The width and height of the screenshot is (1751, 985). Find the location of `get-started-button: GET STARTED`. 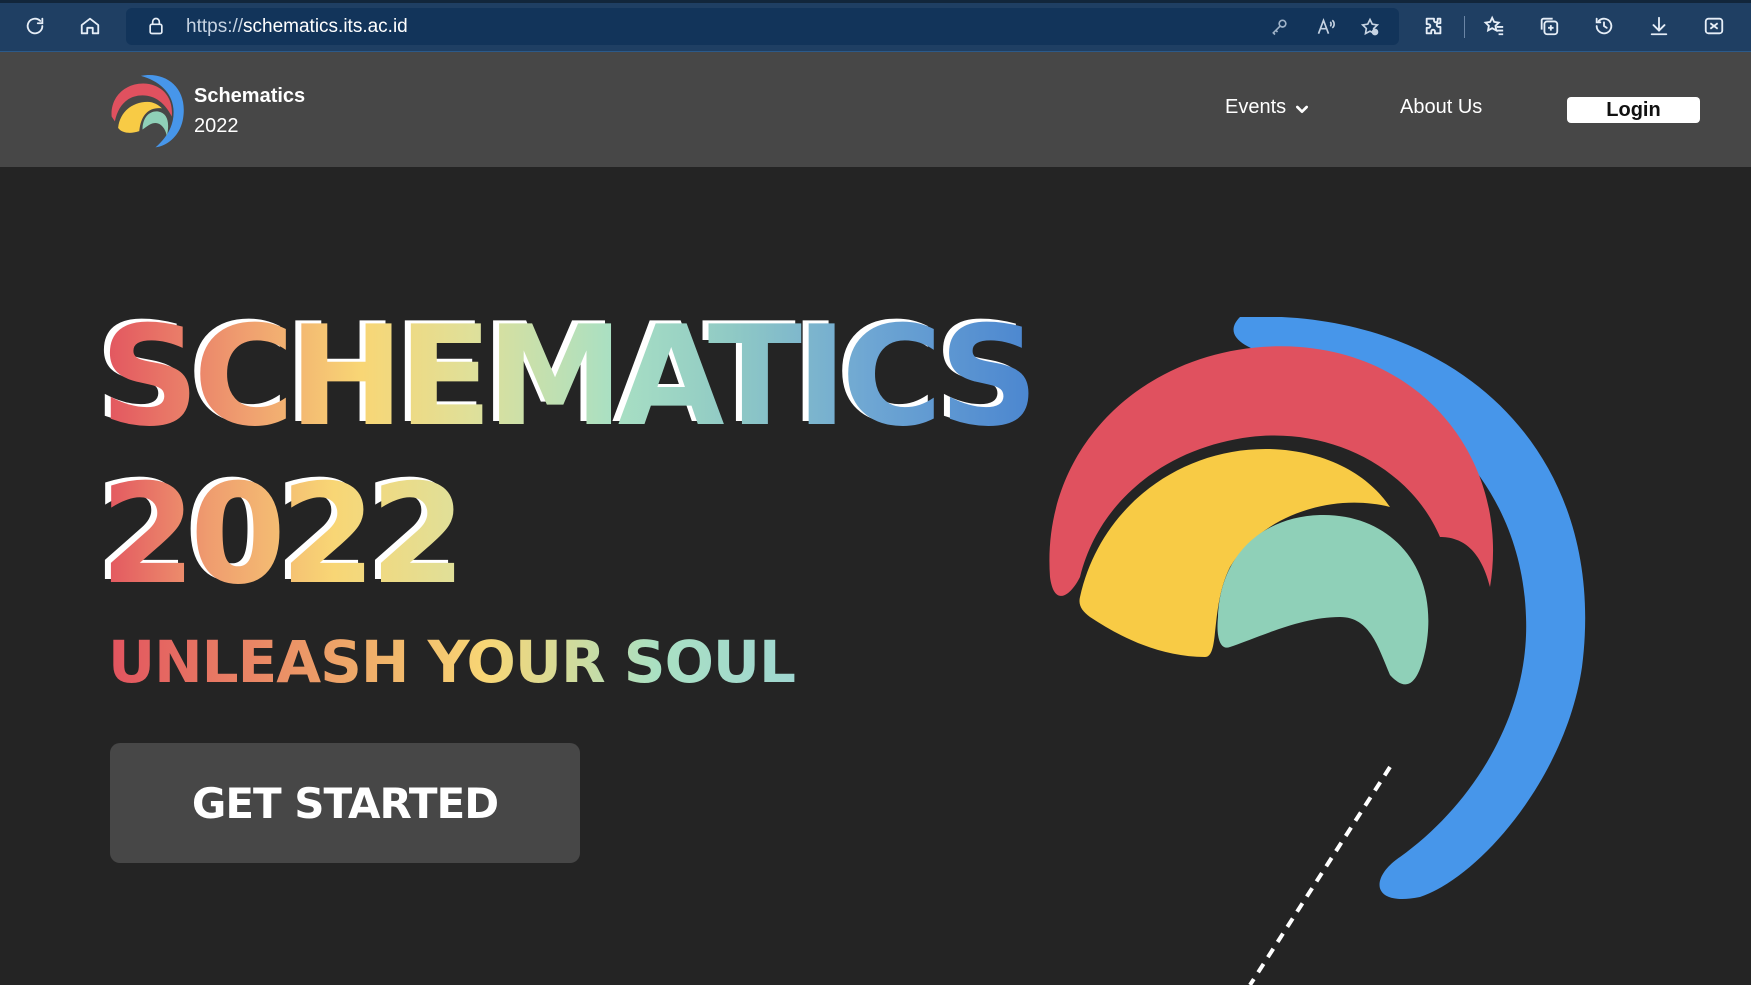

get-started-button: GET STARTED is located at coordinates (345, 803).